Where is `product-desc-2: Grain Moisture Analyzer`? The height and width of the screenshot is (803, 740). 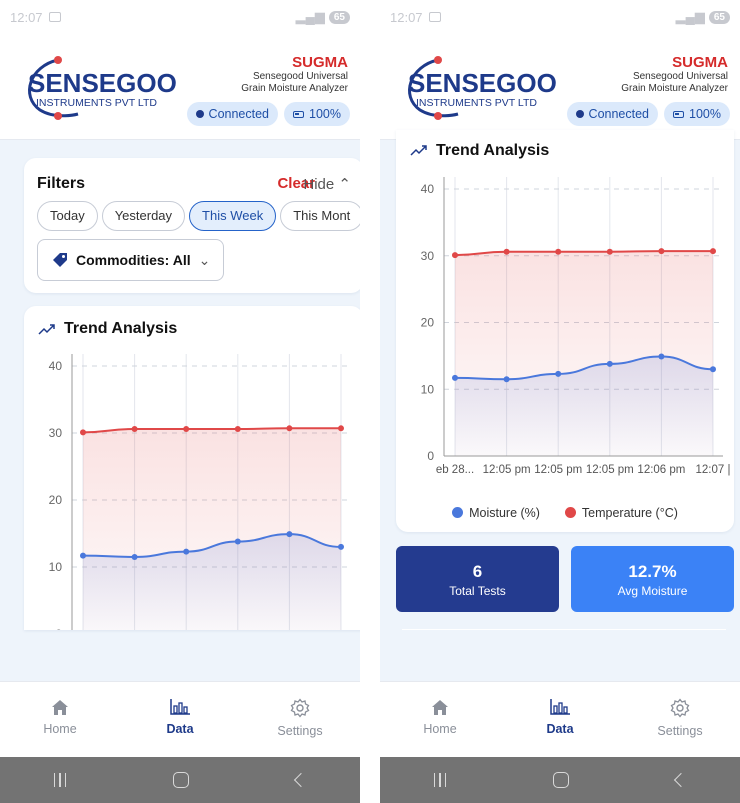
product-desc-2: Grain Moisture Analyzer is located at coordinates (674, 88).